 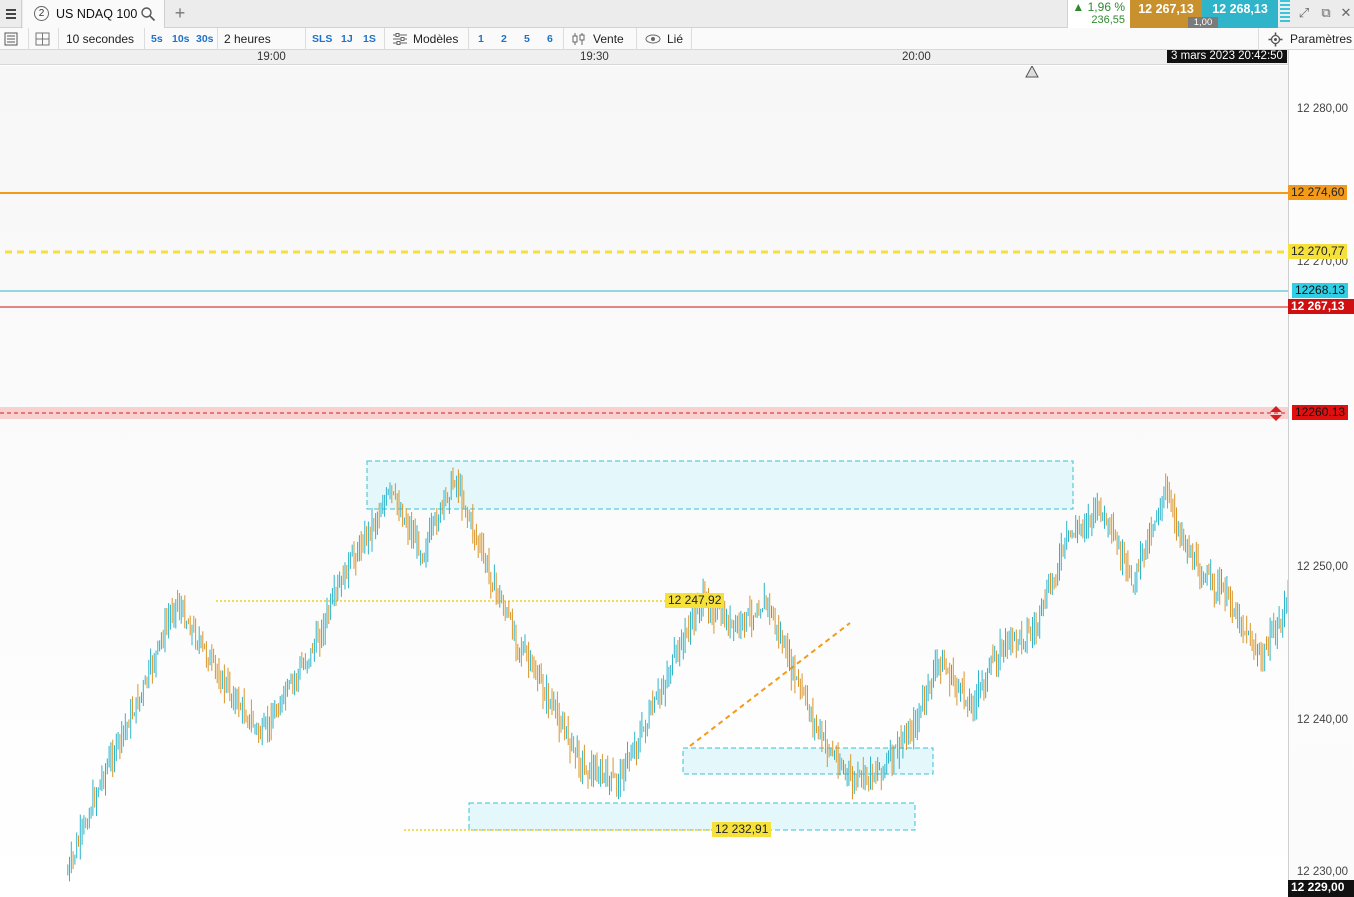 What do you see at coordinates (1326, 13) in the screenshot?
I see `popout-icon: ⧉` at bounding box center [1326, 13].